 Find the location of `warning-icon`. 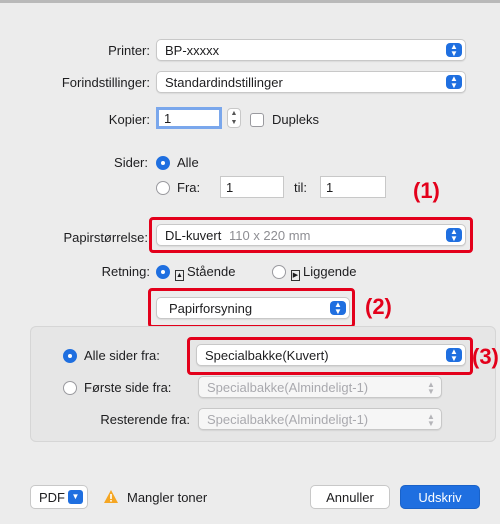

warning-icon is located at coordinates (111, 496).